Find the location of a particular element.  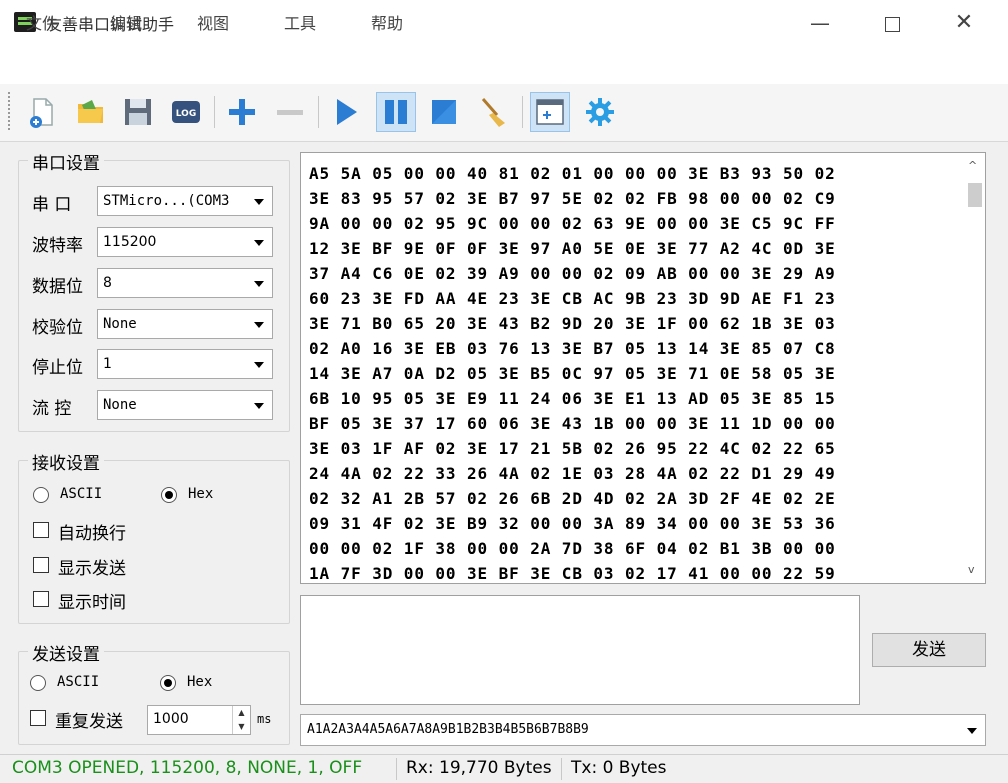

baud-select: 115200 is located at coordinates (185, 242).